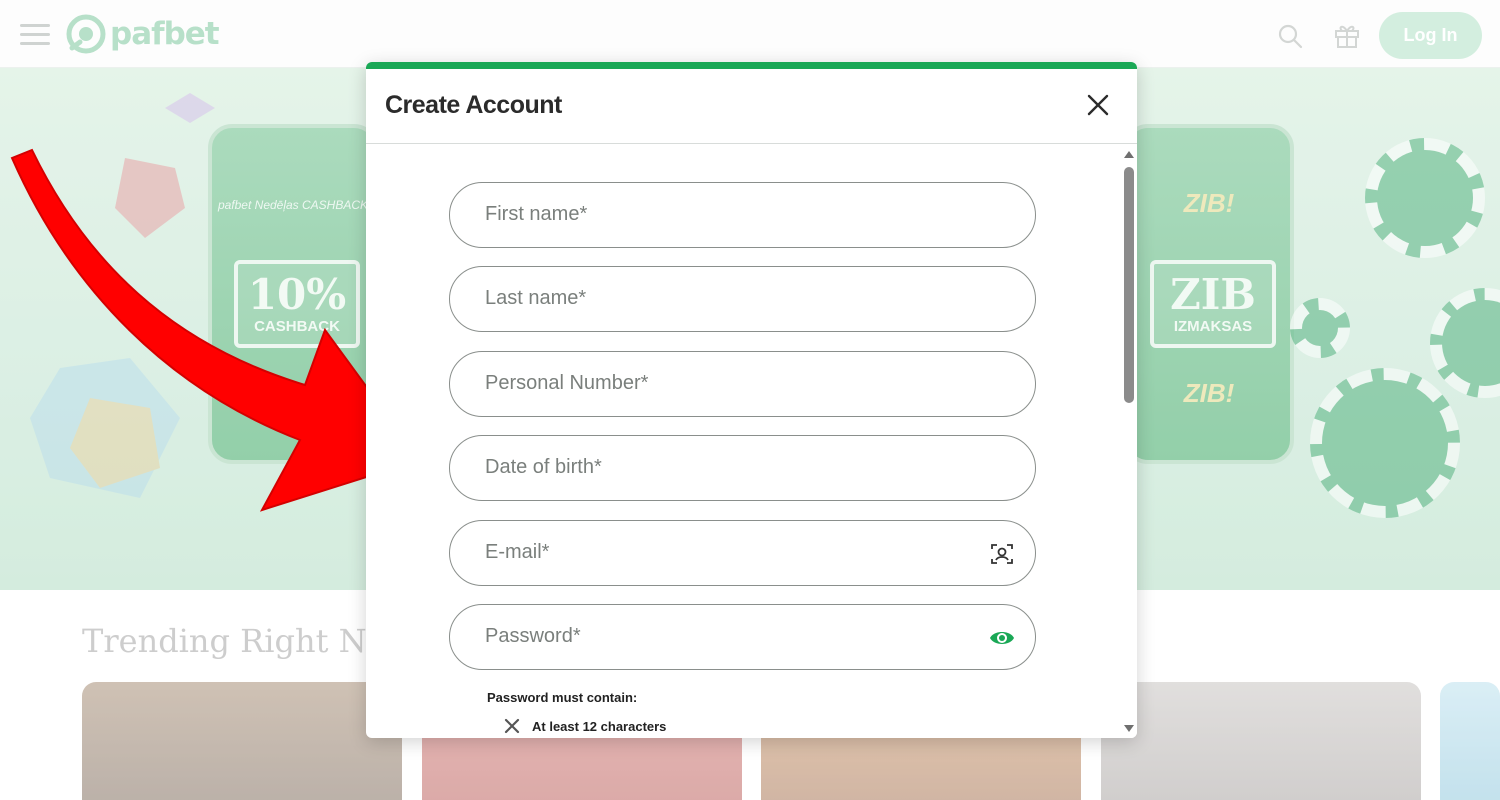  I want to click on date-of-birth-label: Date of birth*, so click(543, 467).